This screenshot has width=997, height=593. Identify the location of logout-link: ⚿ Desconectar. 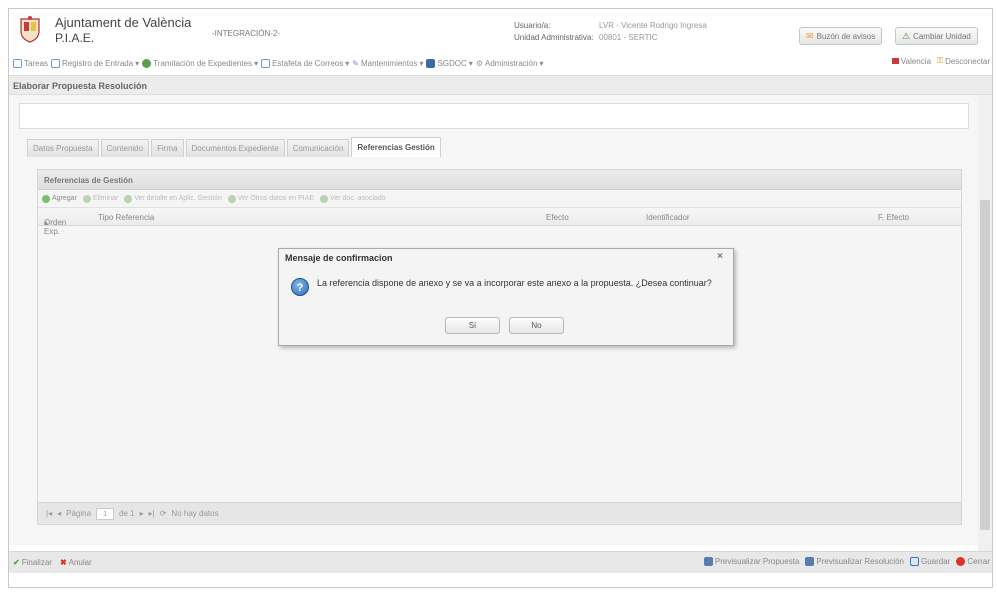
(963, 61).